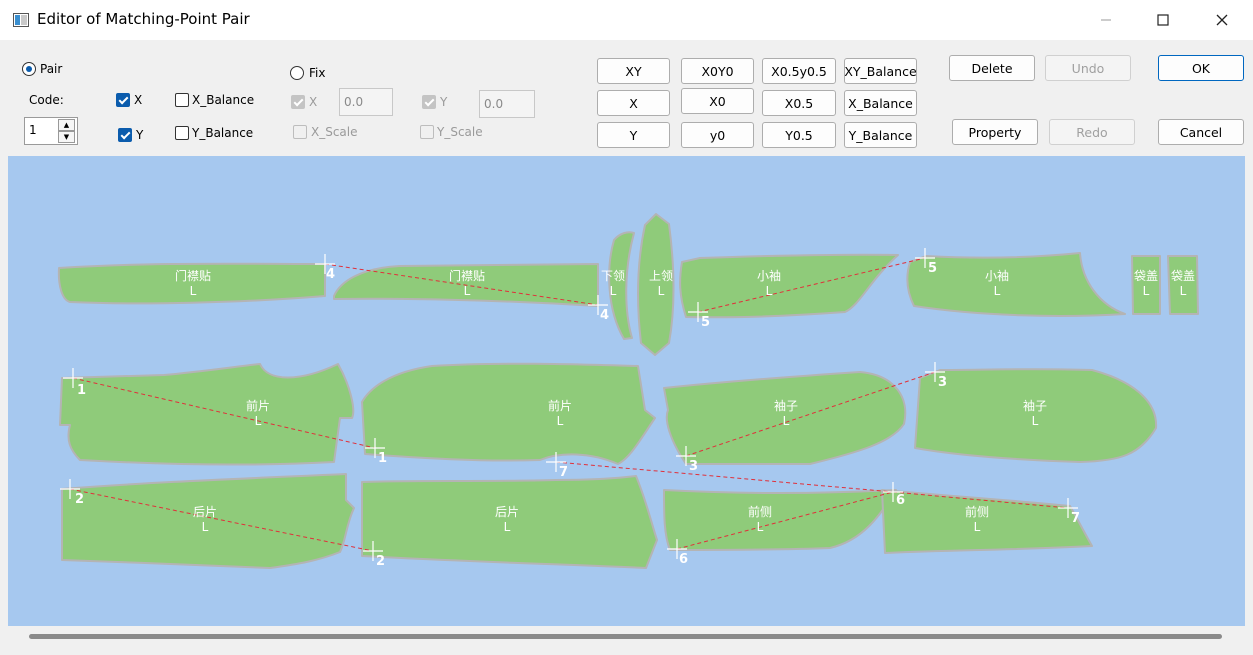  Describe the element at coordinates (182, 100) in the screenshot. I see `x-balance-checkbox` at that location.